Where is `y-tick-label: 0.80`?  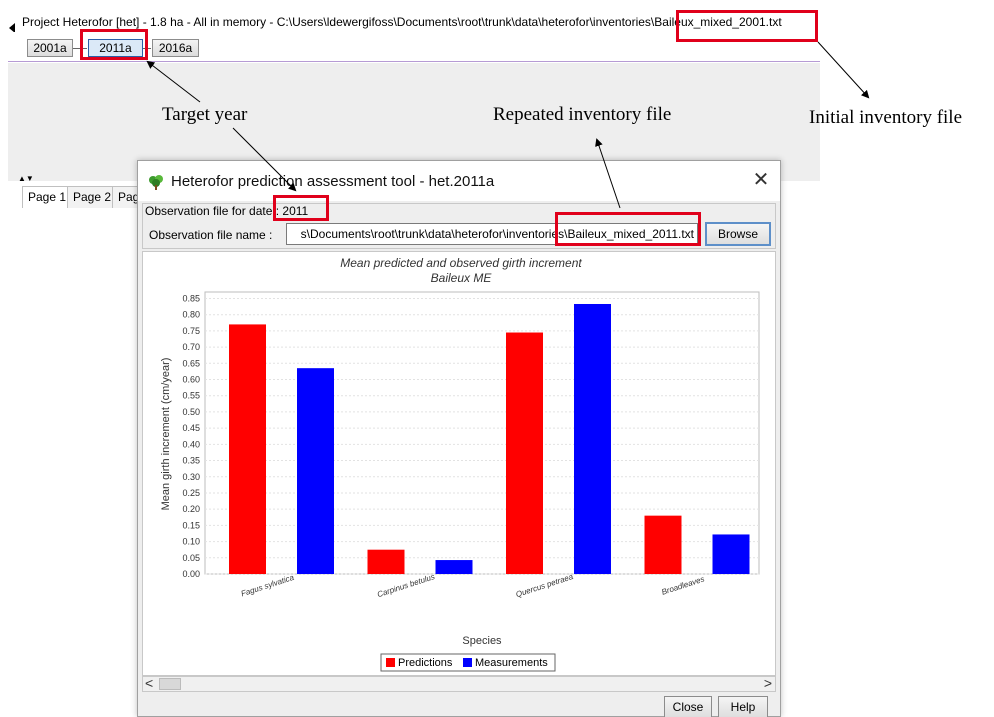 y-tick-label: 0.80 is located at coordinates (191, 315).